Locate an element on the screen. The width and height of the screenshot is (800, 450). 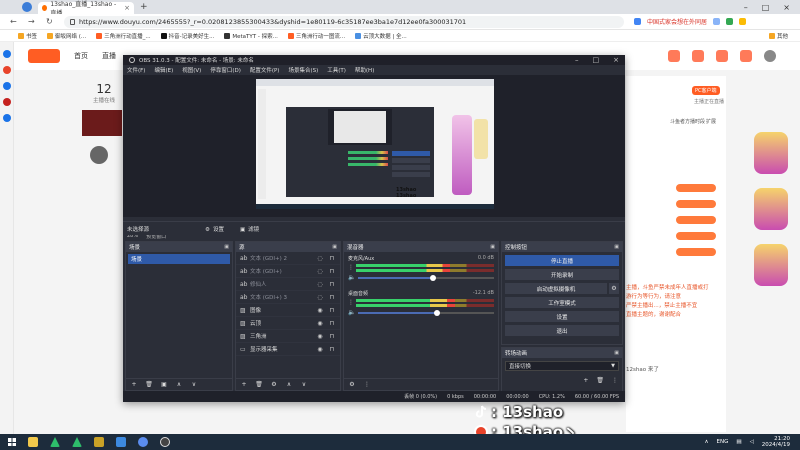
browser-icon is located at coordinates (143, 442).